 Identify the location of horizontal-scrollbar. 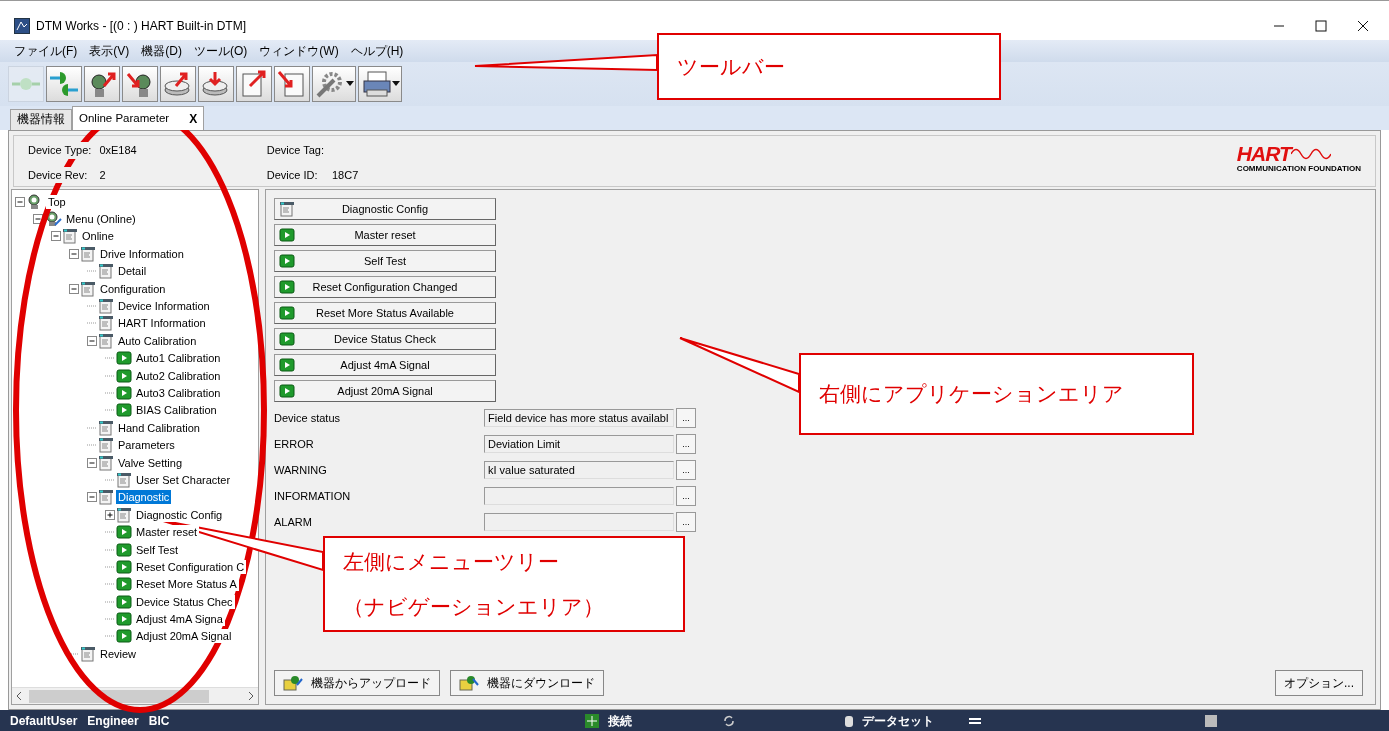
(135, 695).